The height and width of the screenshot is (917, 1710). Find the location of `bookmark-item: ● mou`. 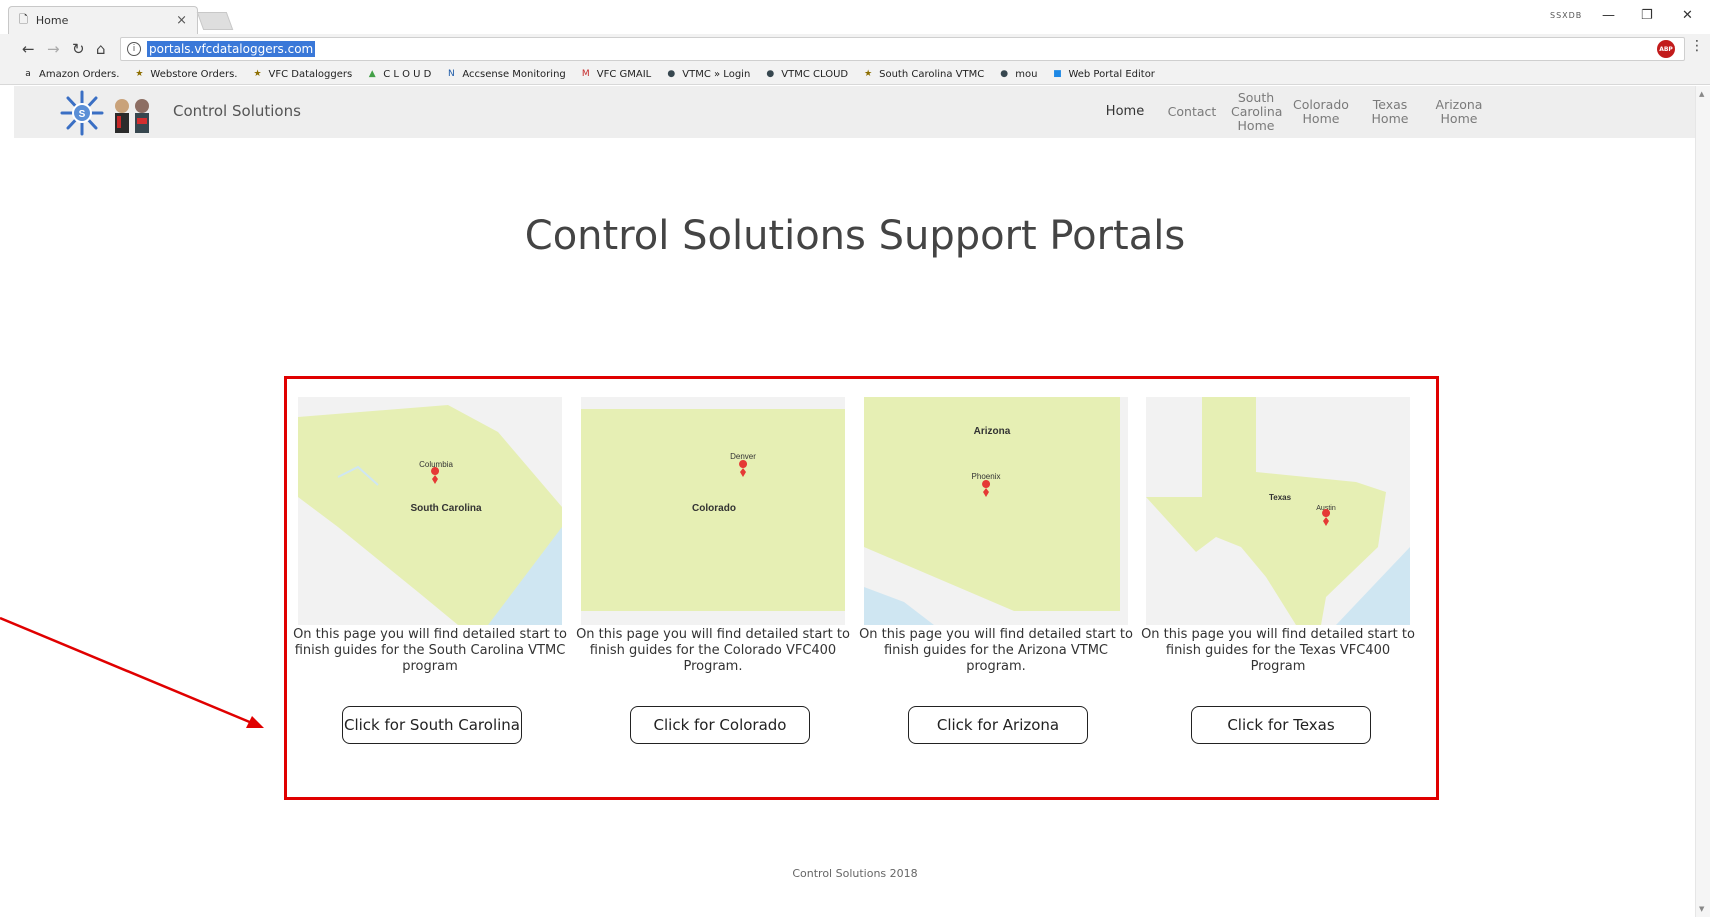

bookmark-item: ● mou is located at coordinates (1017, 74).